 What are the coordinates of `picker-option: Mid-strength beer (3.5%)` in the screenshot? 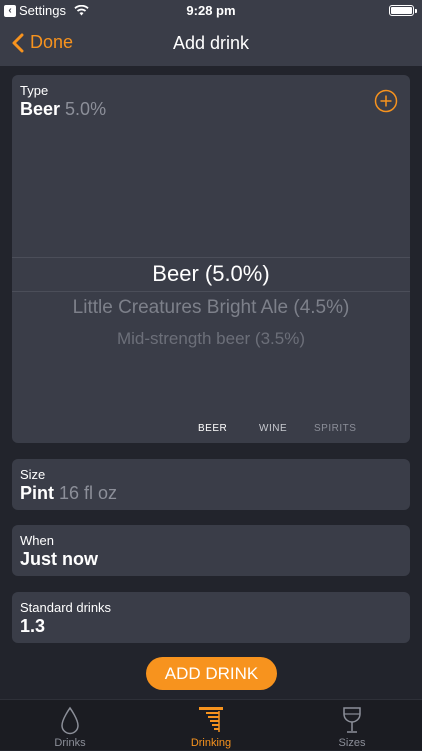 It's located at (211, 339).